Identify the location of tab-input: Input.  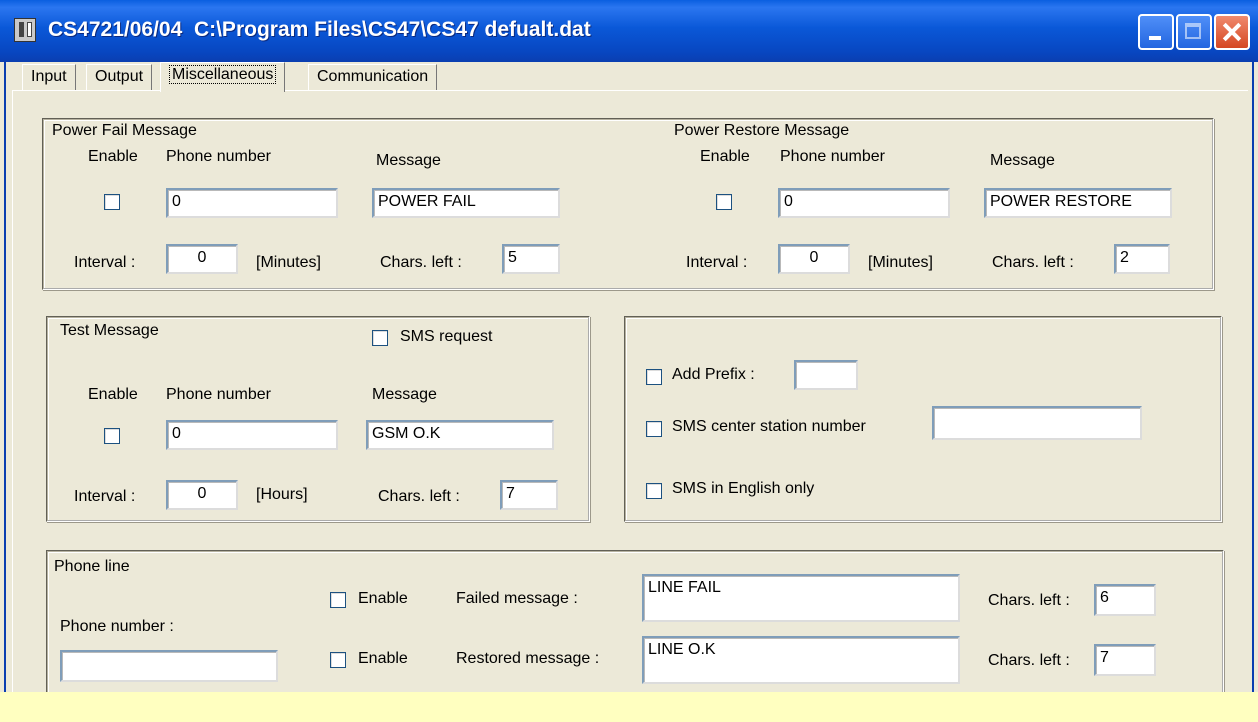
(49, 77).